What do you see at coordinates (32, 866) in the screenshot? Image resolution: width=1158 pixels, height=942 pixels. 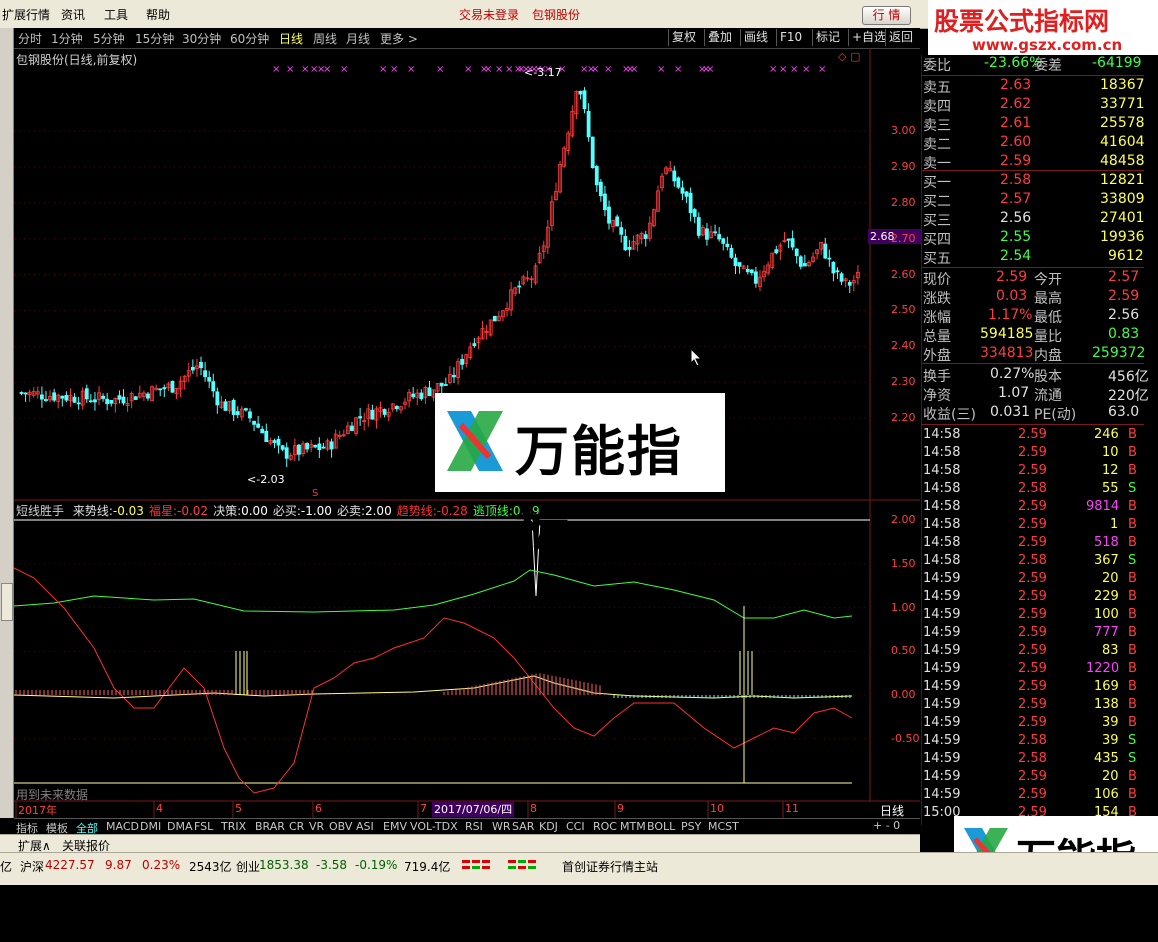 I see `hs-label: 沪深` at bounding box center [32, 866].